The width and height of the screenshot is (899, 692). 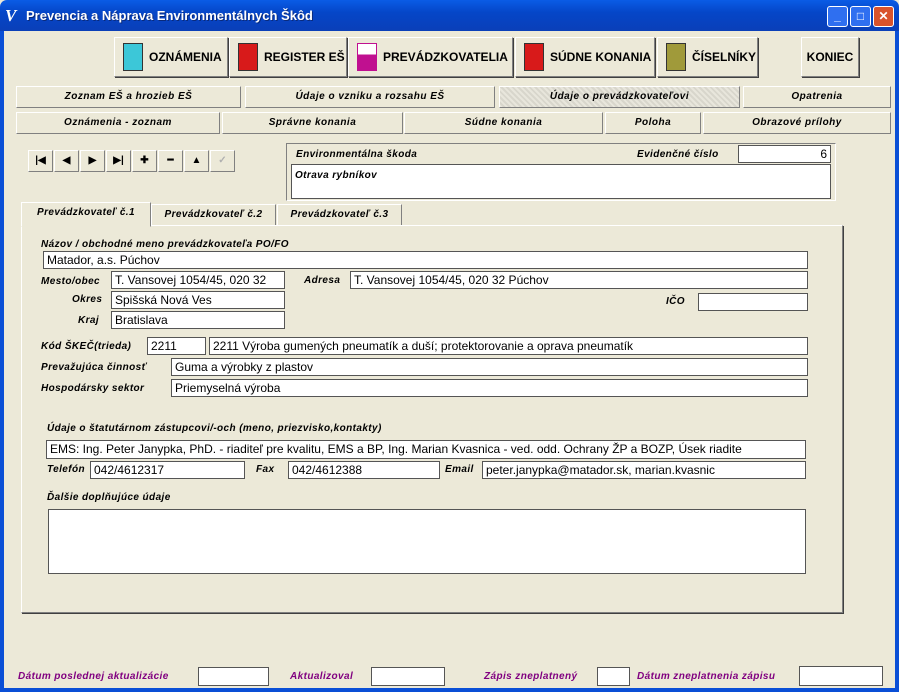 What do you see at coordinates (66, 469) in the screenshot?
I see `telefon-label: Telefón` at bounding box center [66, 469].